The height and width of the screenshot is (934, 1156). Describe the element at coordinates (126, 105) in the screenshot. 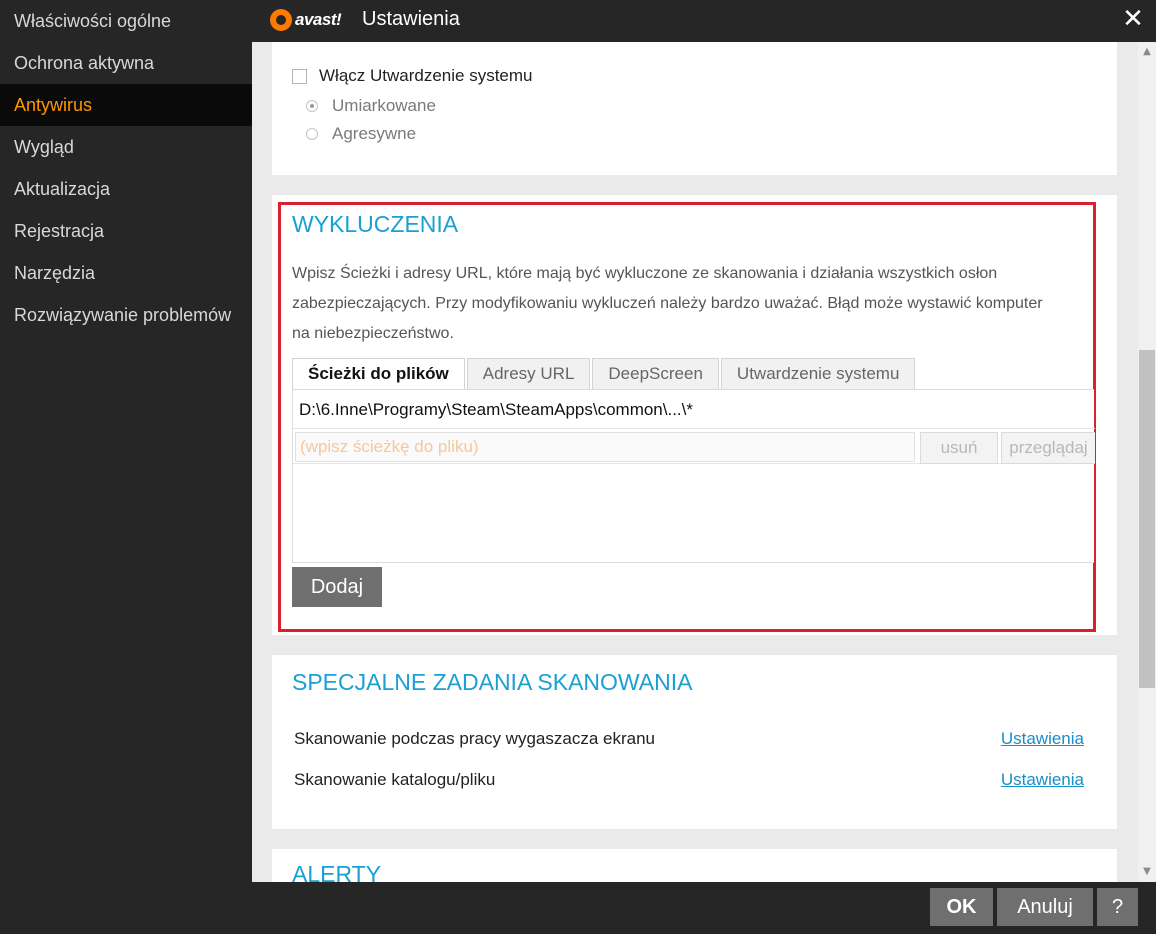

I see `sidebar-item-antivirus: Antywirus` at that location.